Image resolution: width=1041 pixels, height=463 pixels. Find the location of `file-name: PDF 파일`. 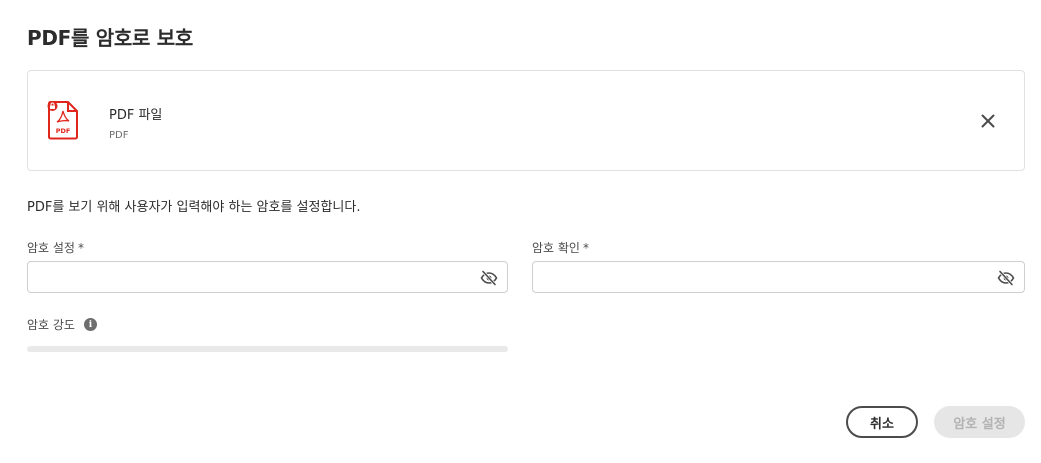

file-name: PDF 파일 is located at coordinates (136, 115).